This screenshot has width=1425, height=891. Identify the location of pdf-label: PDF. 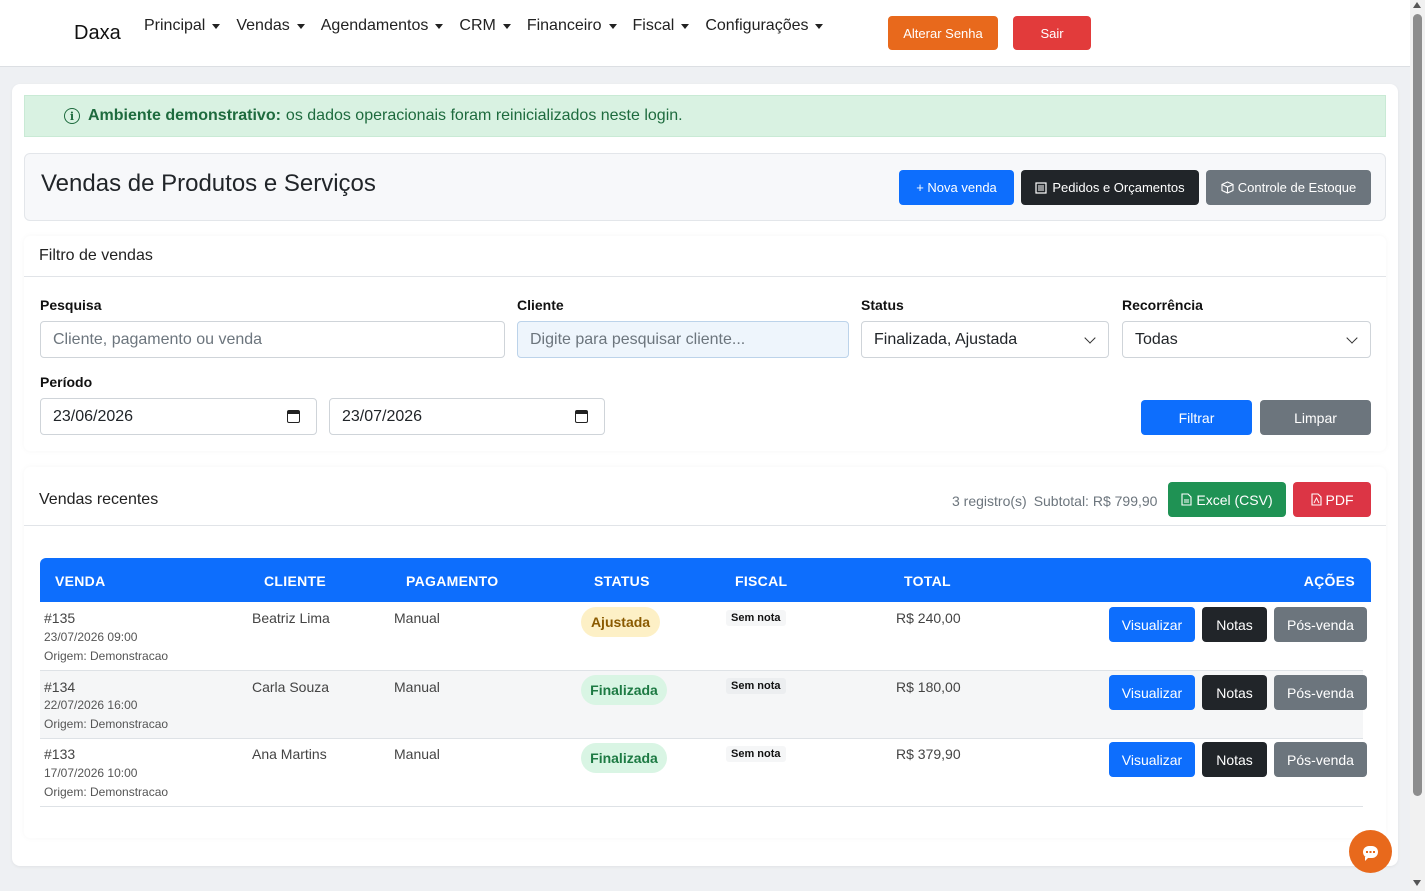
(1339, 499).